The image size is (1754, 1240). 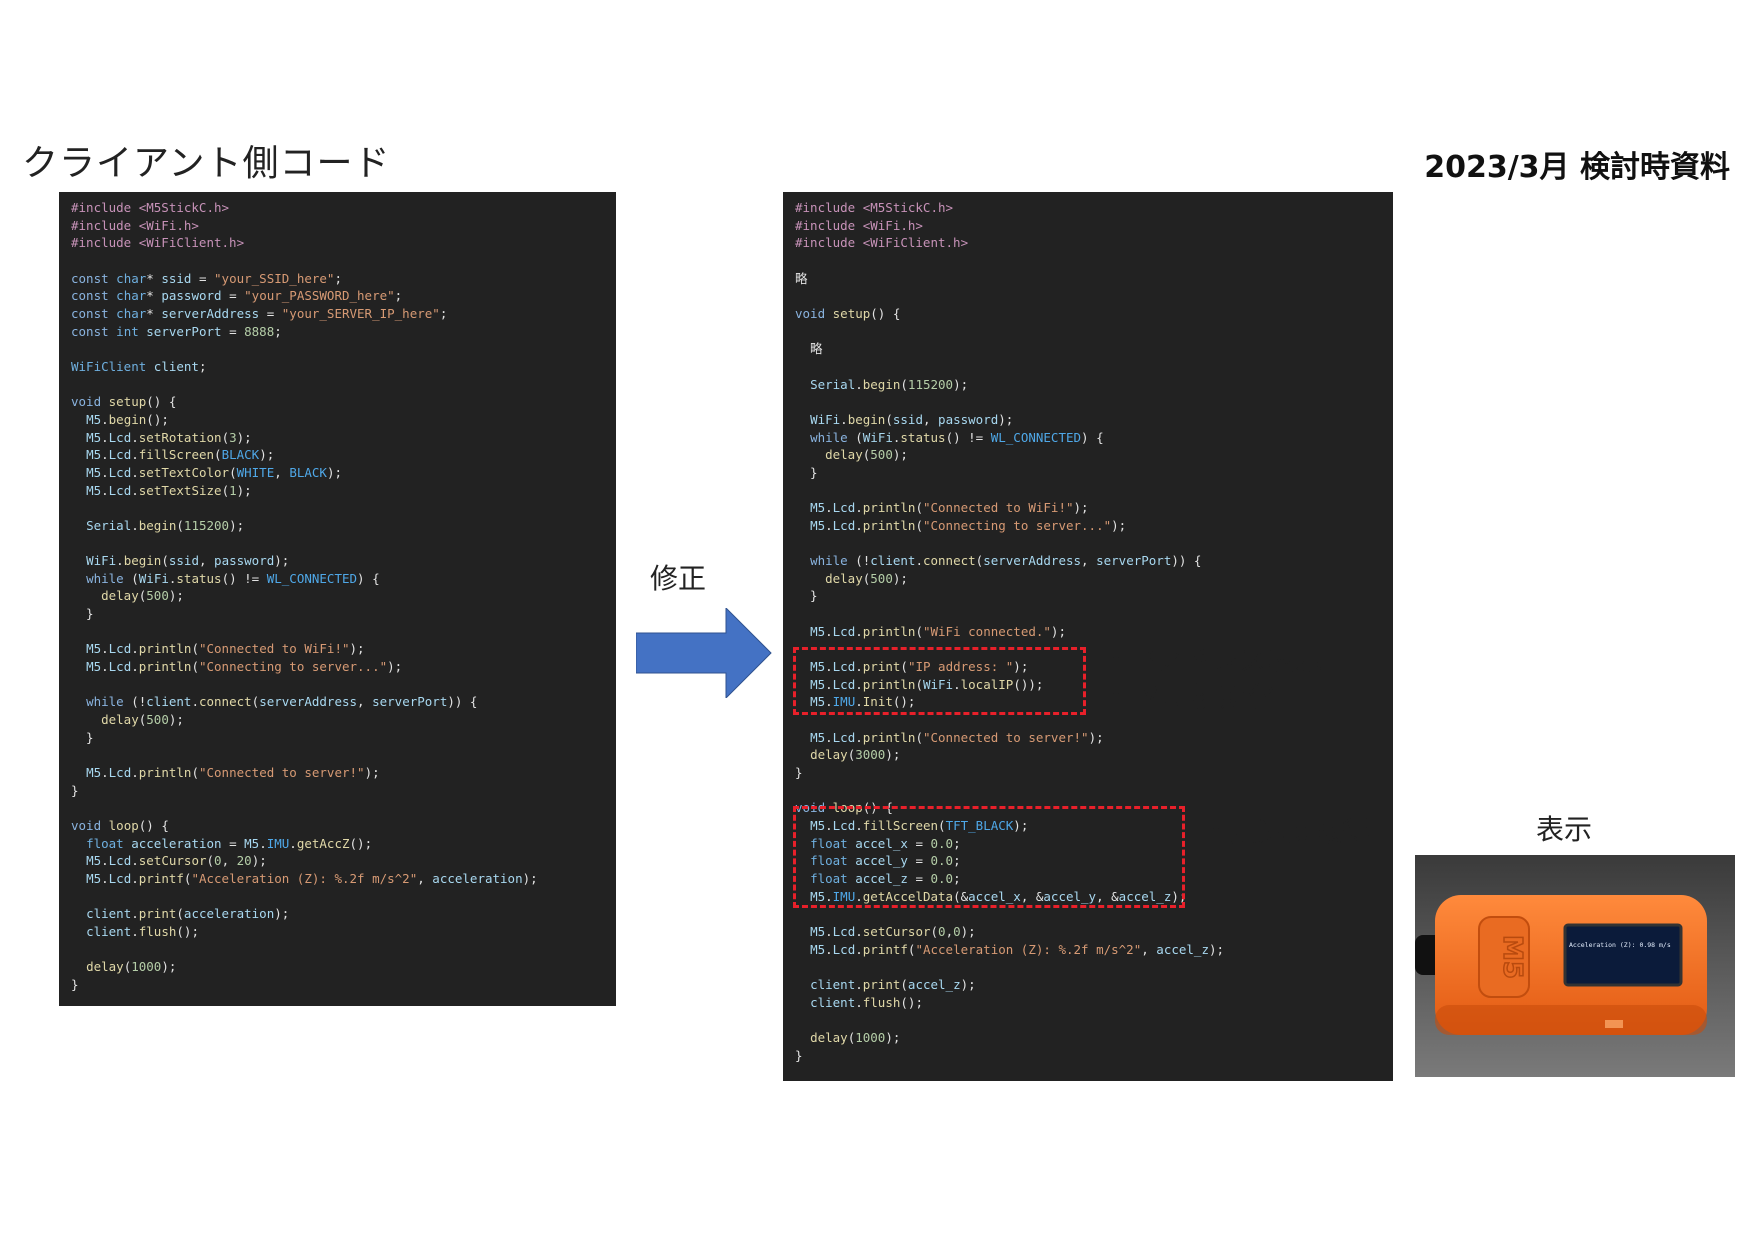 I want to click on device-photo: M5 Acceleration (Z): 0.98 m/s, so click(x=1575, y=966).